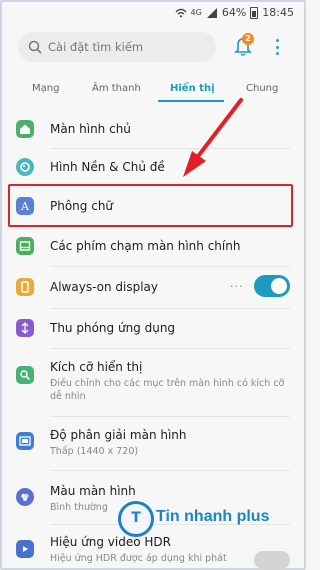 This screenshot has height=570, width=320. Describe the element at coordinates (136, 519) in the screenshot. I see `logo-mark: T` at that location.